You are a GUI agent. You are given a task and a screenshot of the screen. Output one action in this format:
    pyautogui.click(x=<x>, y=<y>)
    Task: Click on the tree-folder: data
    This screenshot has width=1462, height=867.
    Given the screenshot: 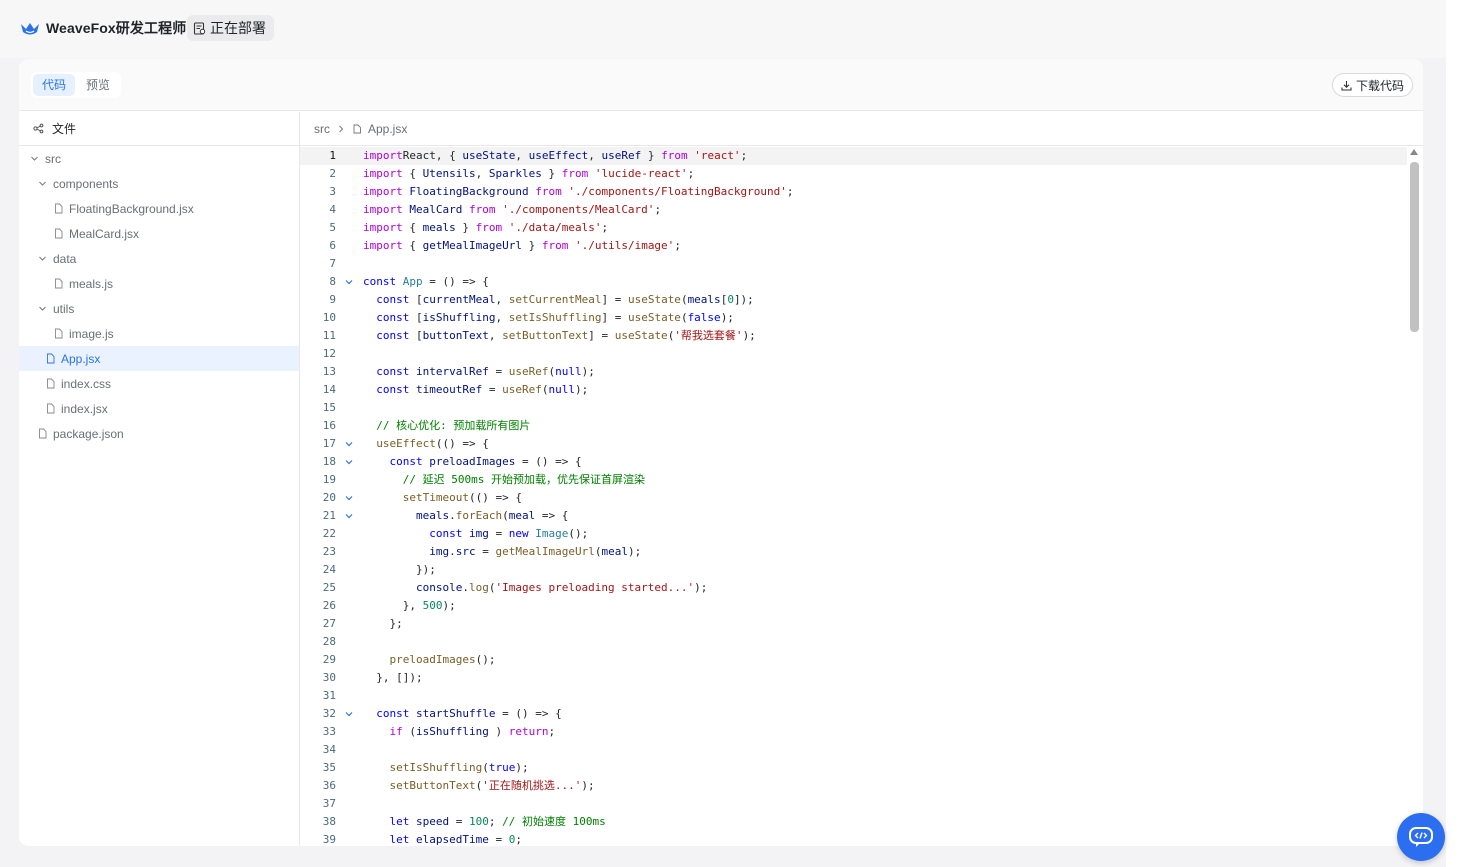 What is the action you would take?
    pyautogui.click(x=159, y=258)
    